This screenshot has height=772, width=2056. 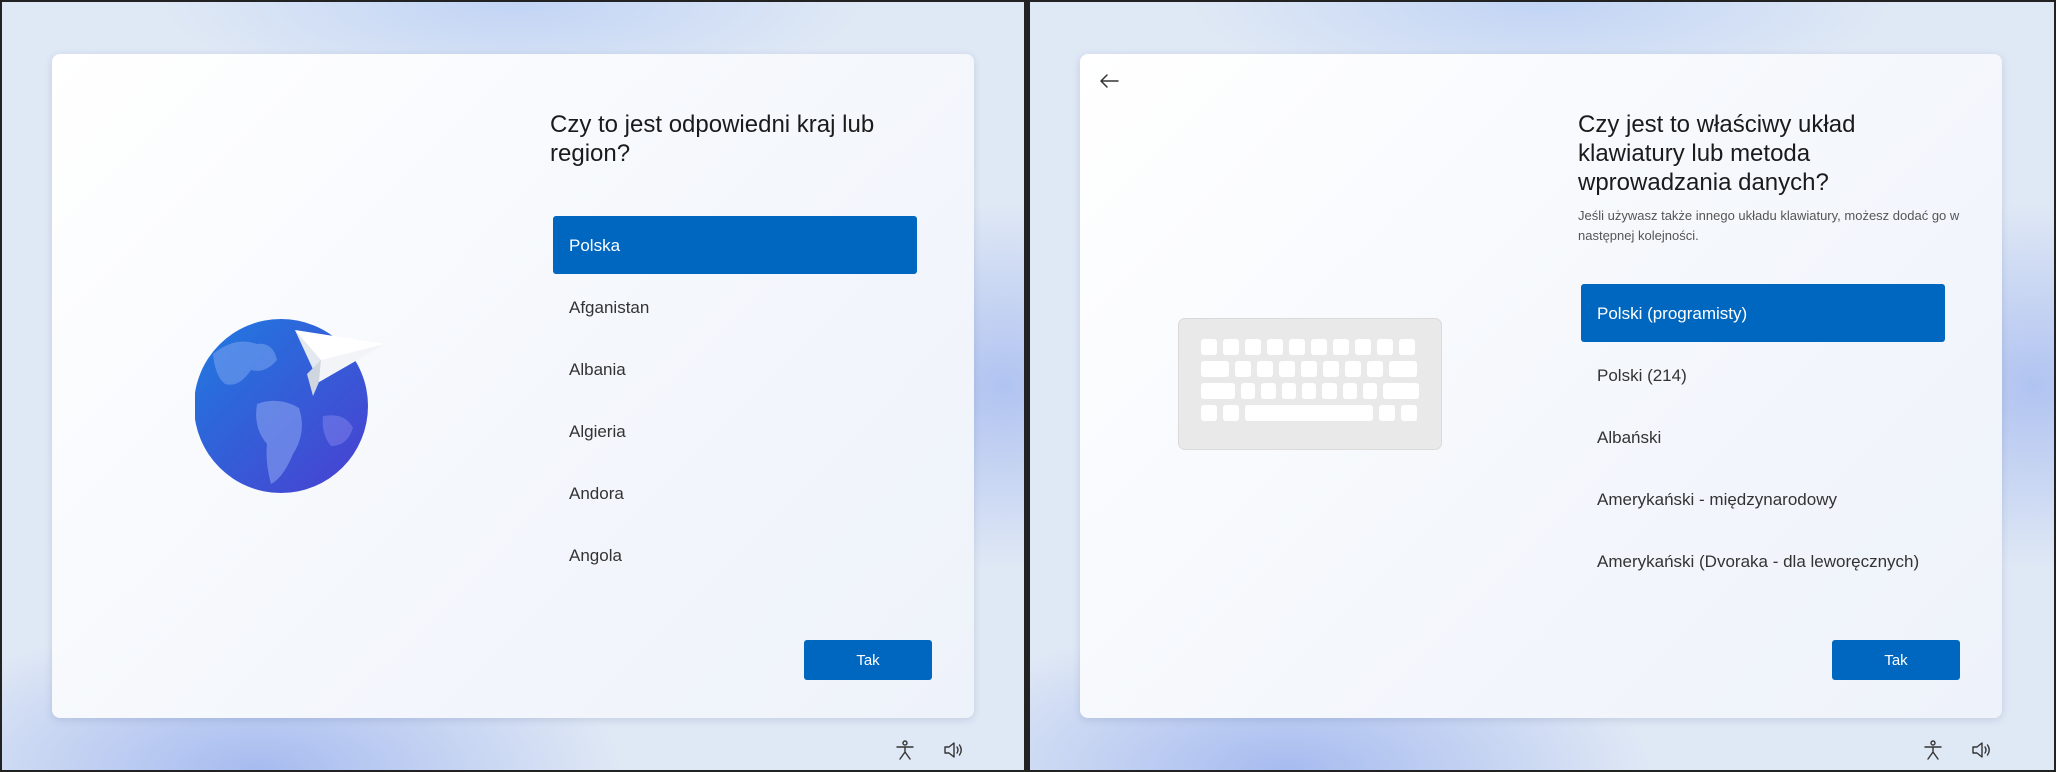 I want to click on list-item: Andora, so click(x=735, y=493).